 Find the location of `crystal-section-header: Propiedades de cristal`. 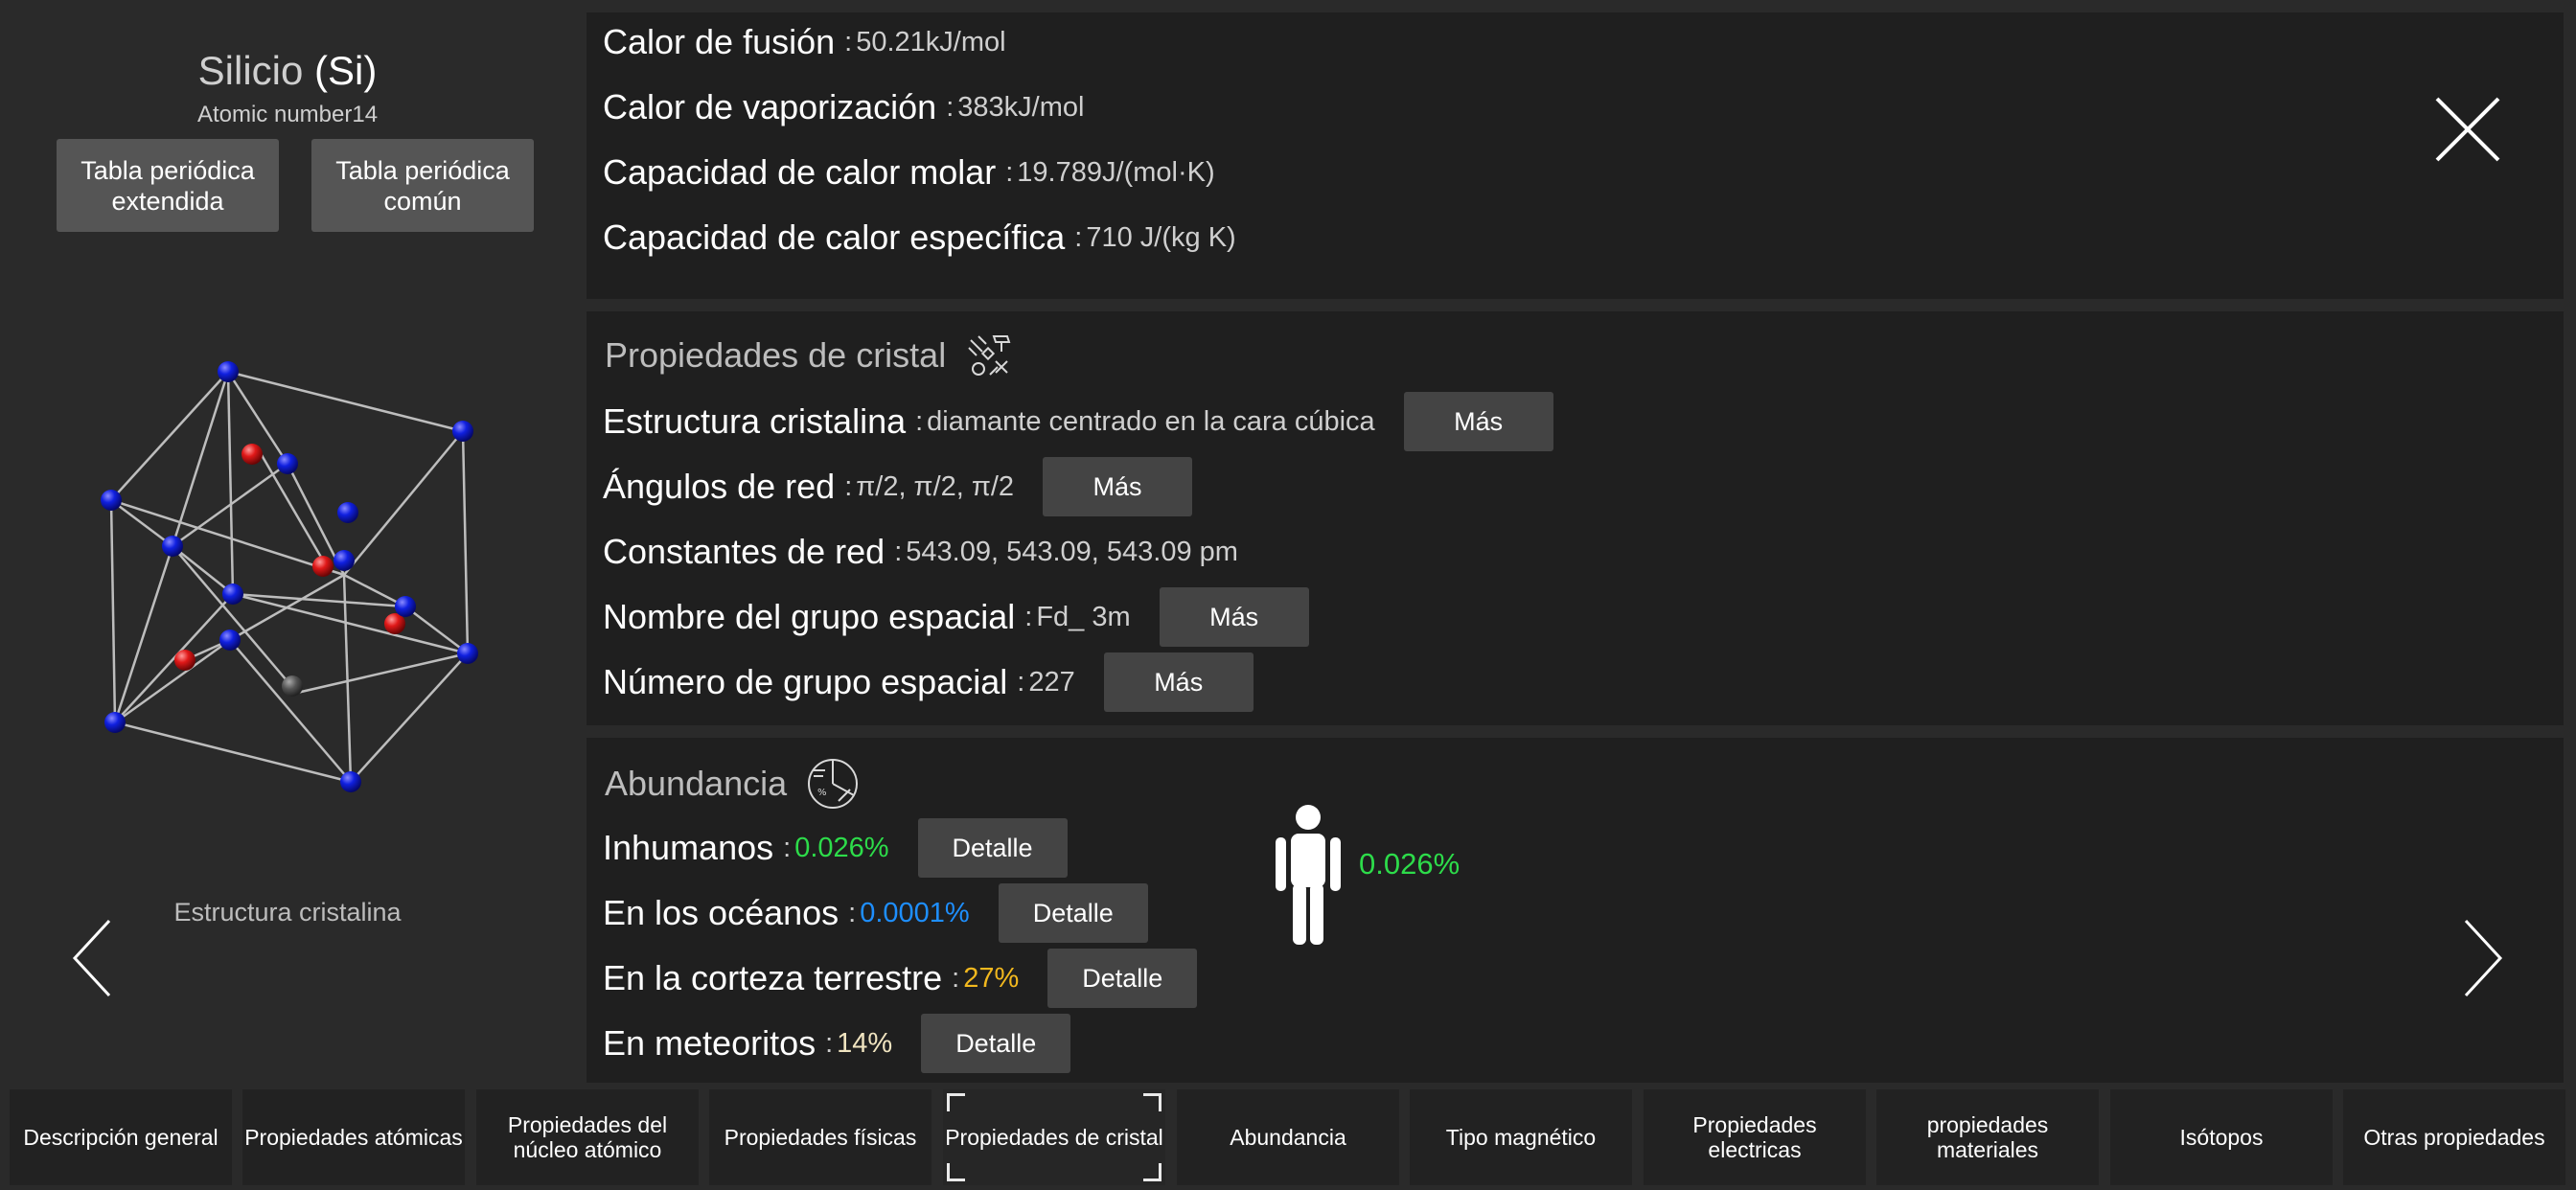

crystal-section-header: Propiedades de cristal is located at coordinates (810, 356).